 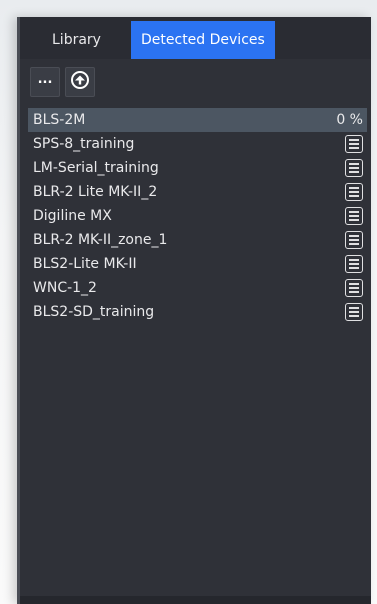 I want to click on device-name: Digiline MX, so click(x=72, y=216).